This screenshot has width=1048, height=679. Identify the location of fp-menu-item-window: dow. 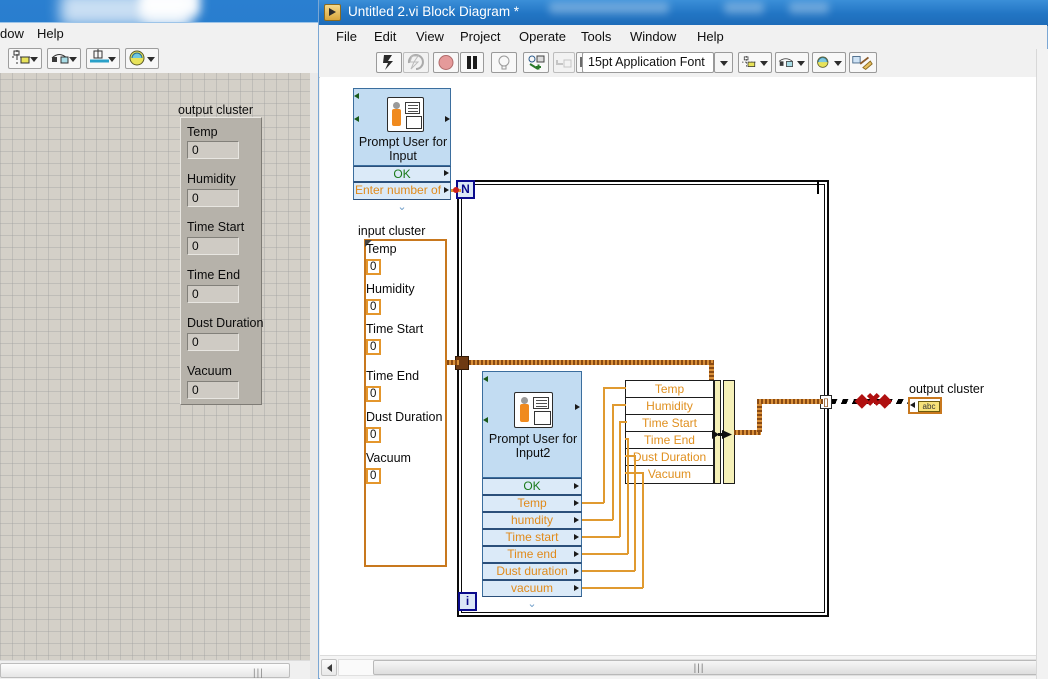
(14, 33).